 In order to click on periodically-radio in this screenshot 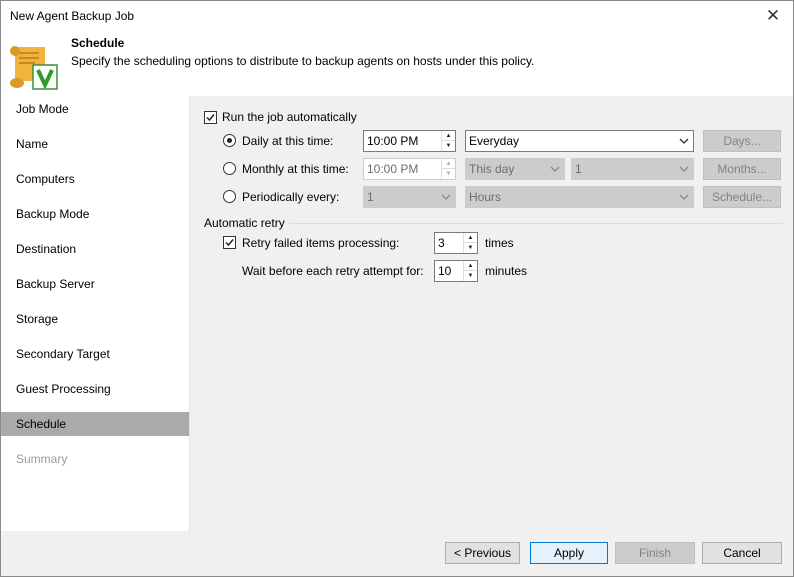, I will do `click(229, 196)`.